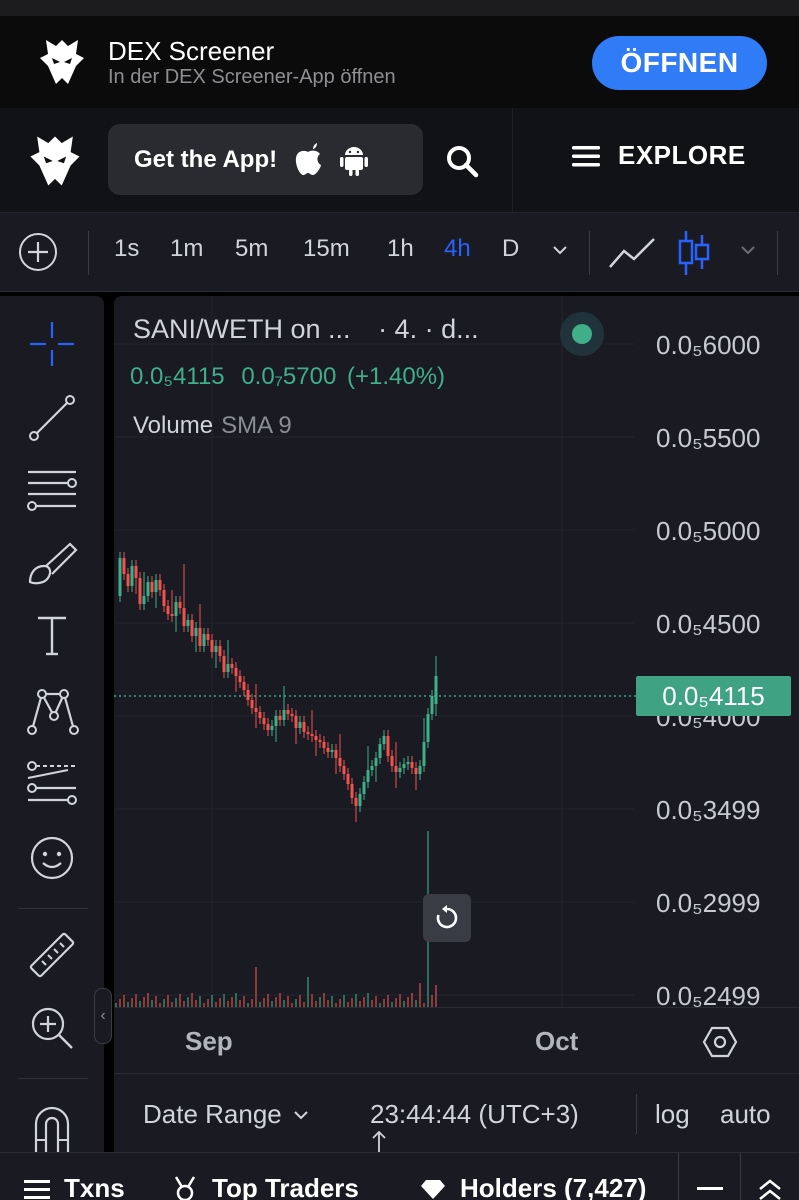 The height and width of the screenshot is (1200, 799). I want to click on crosshair-icon, so click(52, 344).